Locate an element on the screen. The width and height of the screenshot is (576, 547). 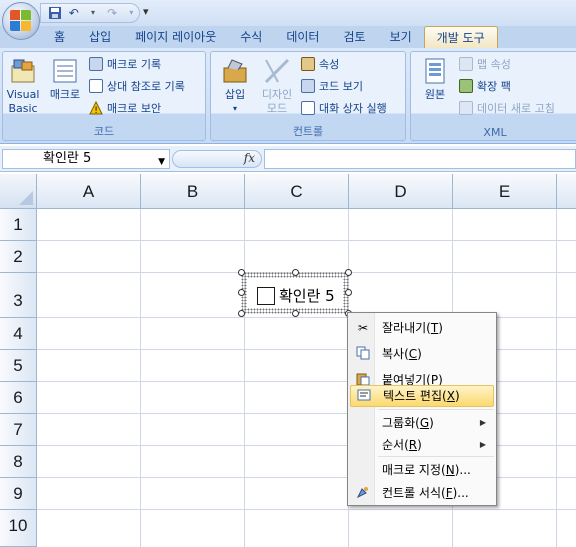
row-header-7: 7 is located at coordinates (18, 430).